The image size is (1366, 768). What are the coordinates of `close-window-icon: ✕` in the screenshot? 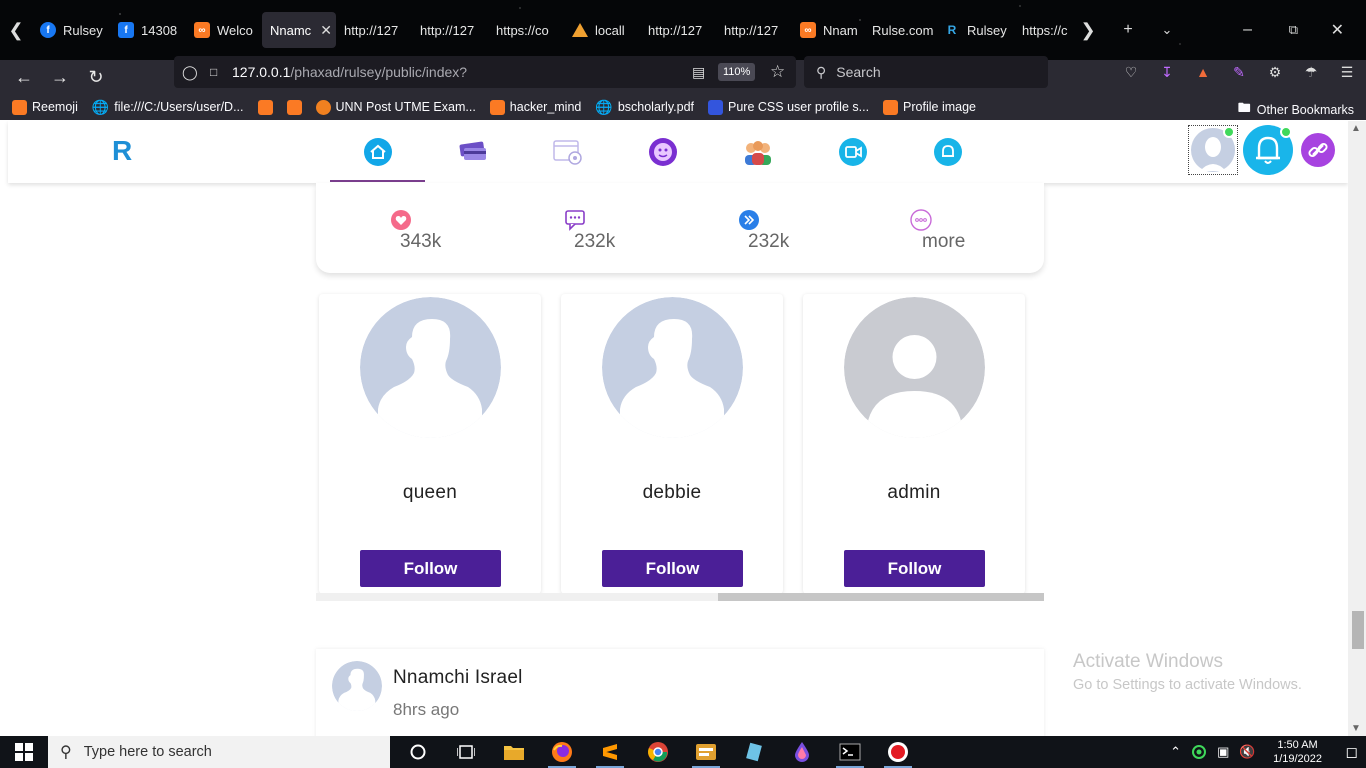 It's located at (1321, 30).